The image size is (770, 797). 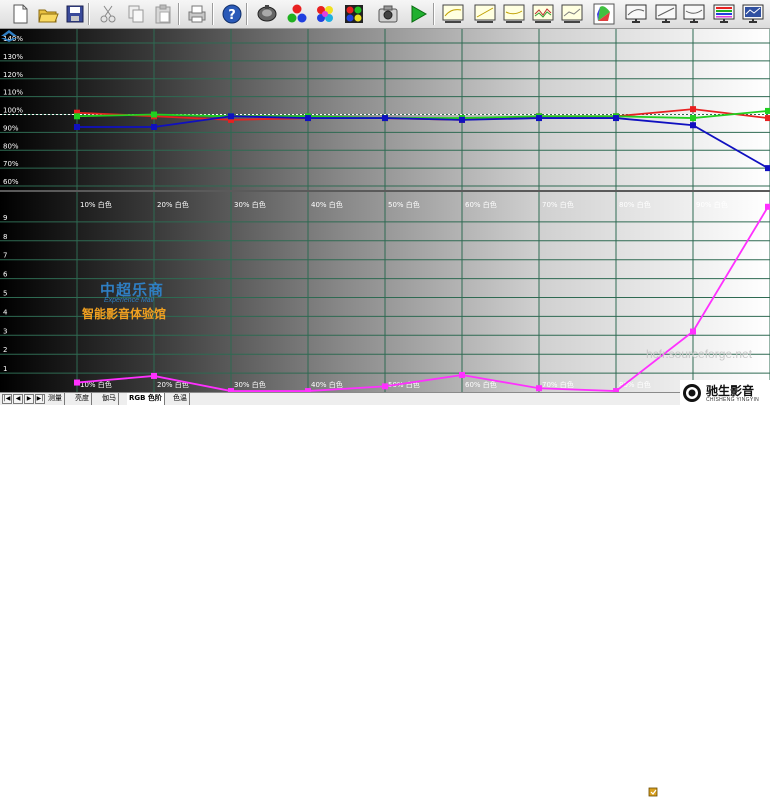 What do you see at coordinates (558, 204) in the screenshot?
I see `x-tick-label: 70% 白色` at bounding box center [558, 204].